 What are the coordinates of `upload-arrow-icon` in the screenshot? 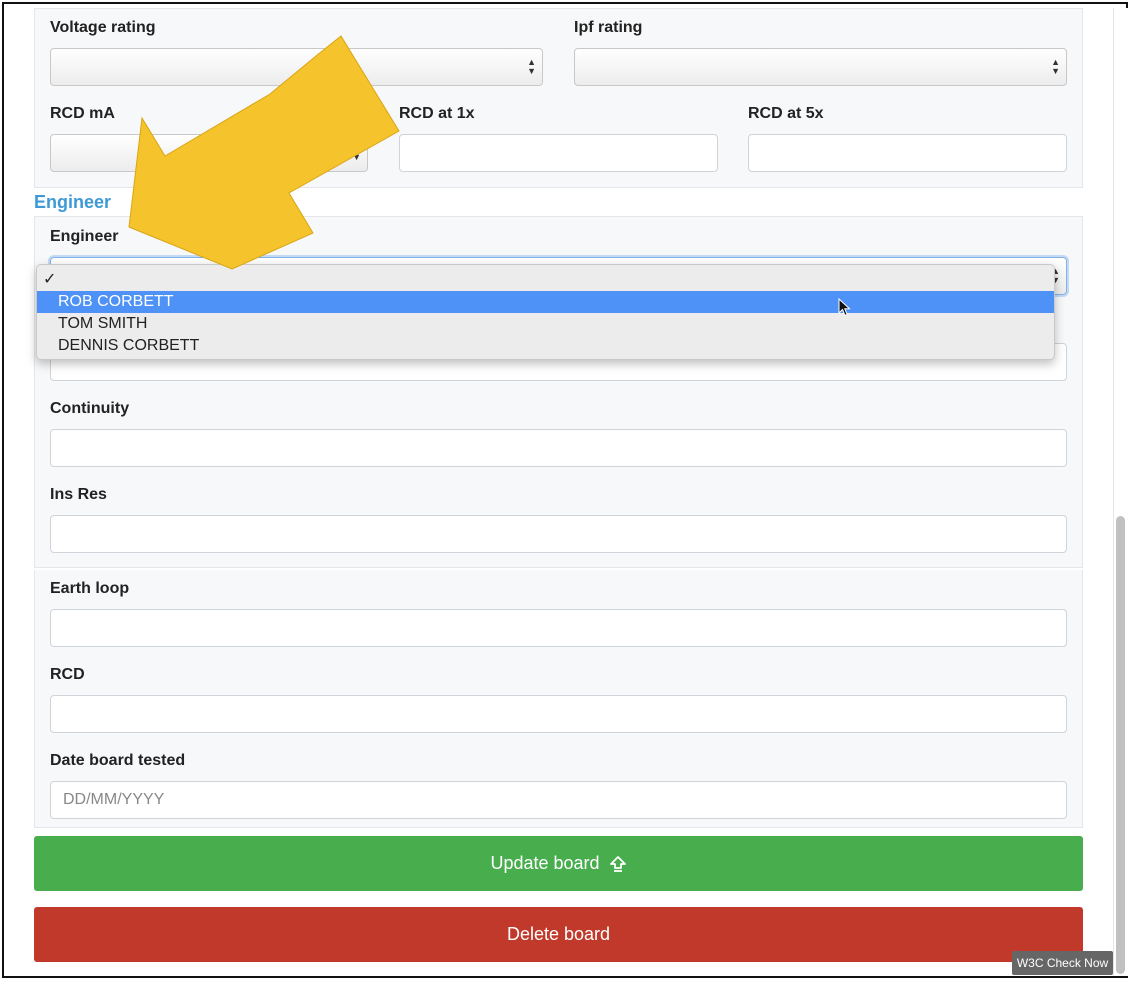 It's located at (617, 863).